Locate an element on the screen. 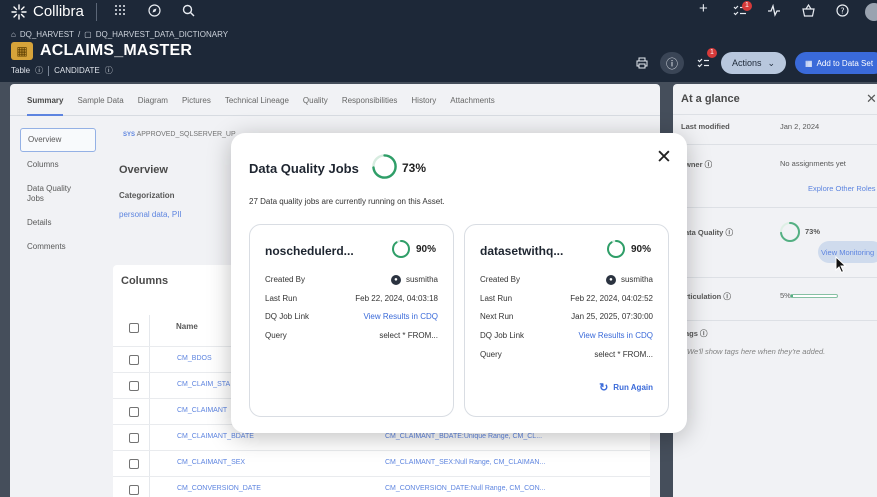  apps-grid-icon is located at coordinates (120, 11).